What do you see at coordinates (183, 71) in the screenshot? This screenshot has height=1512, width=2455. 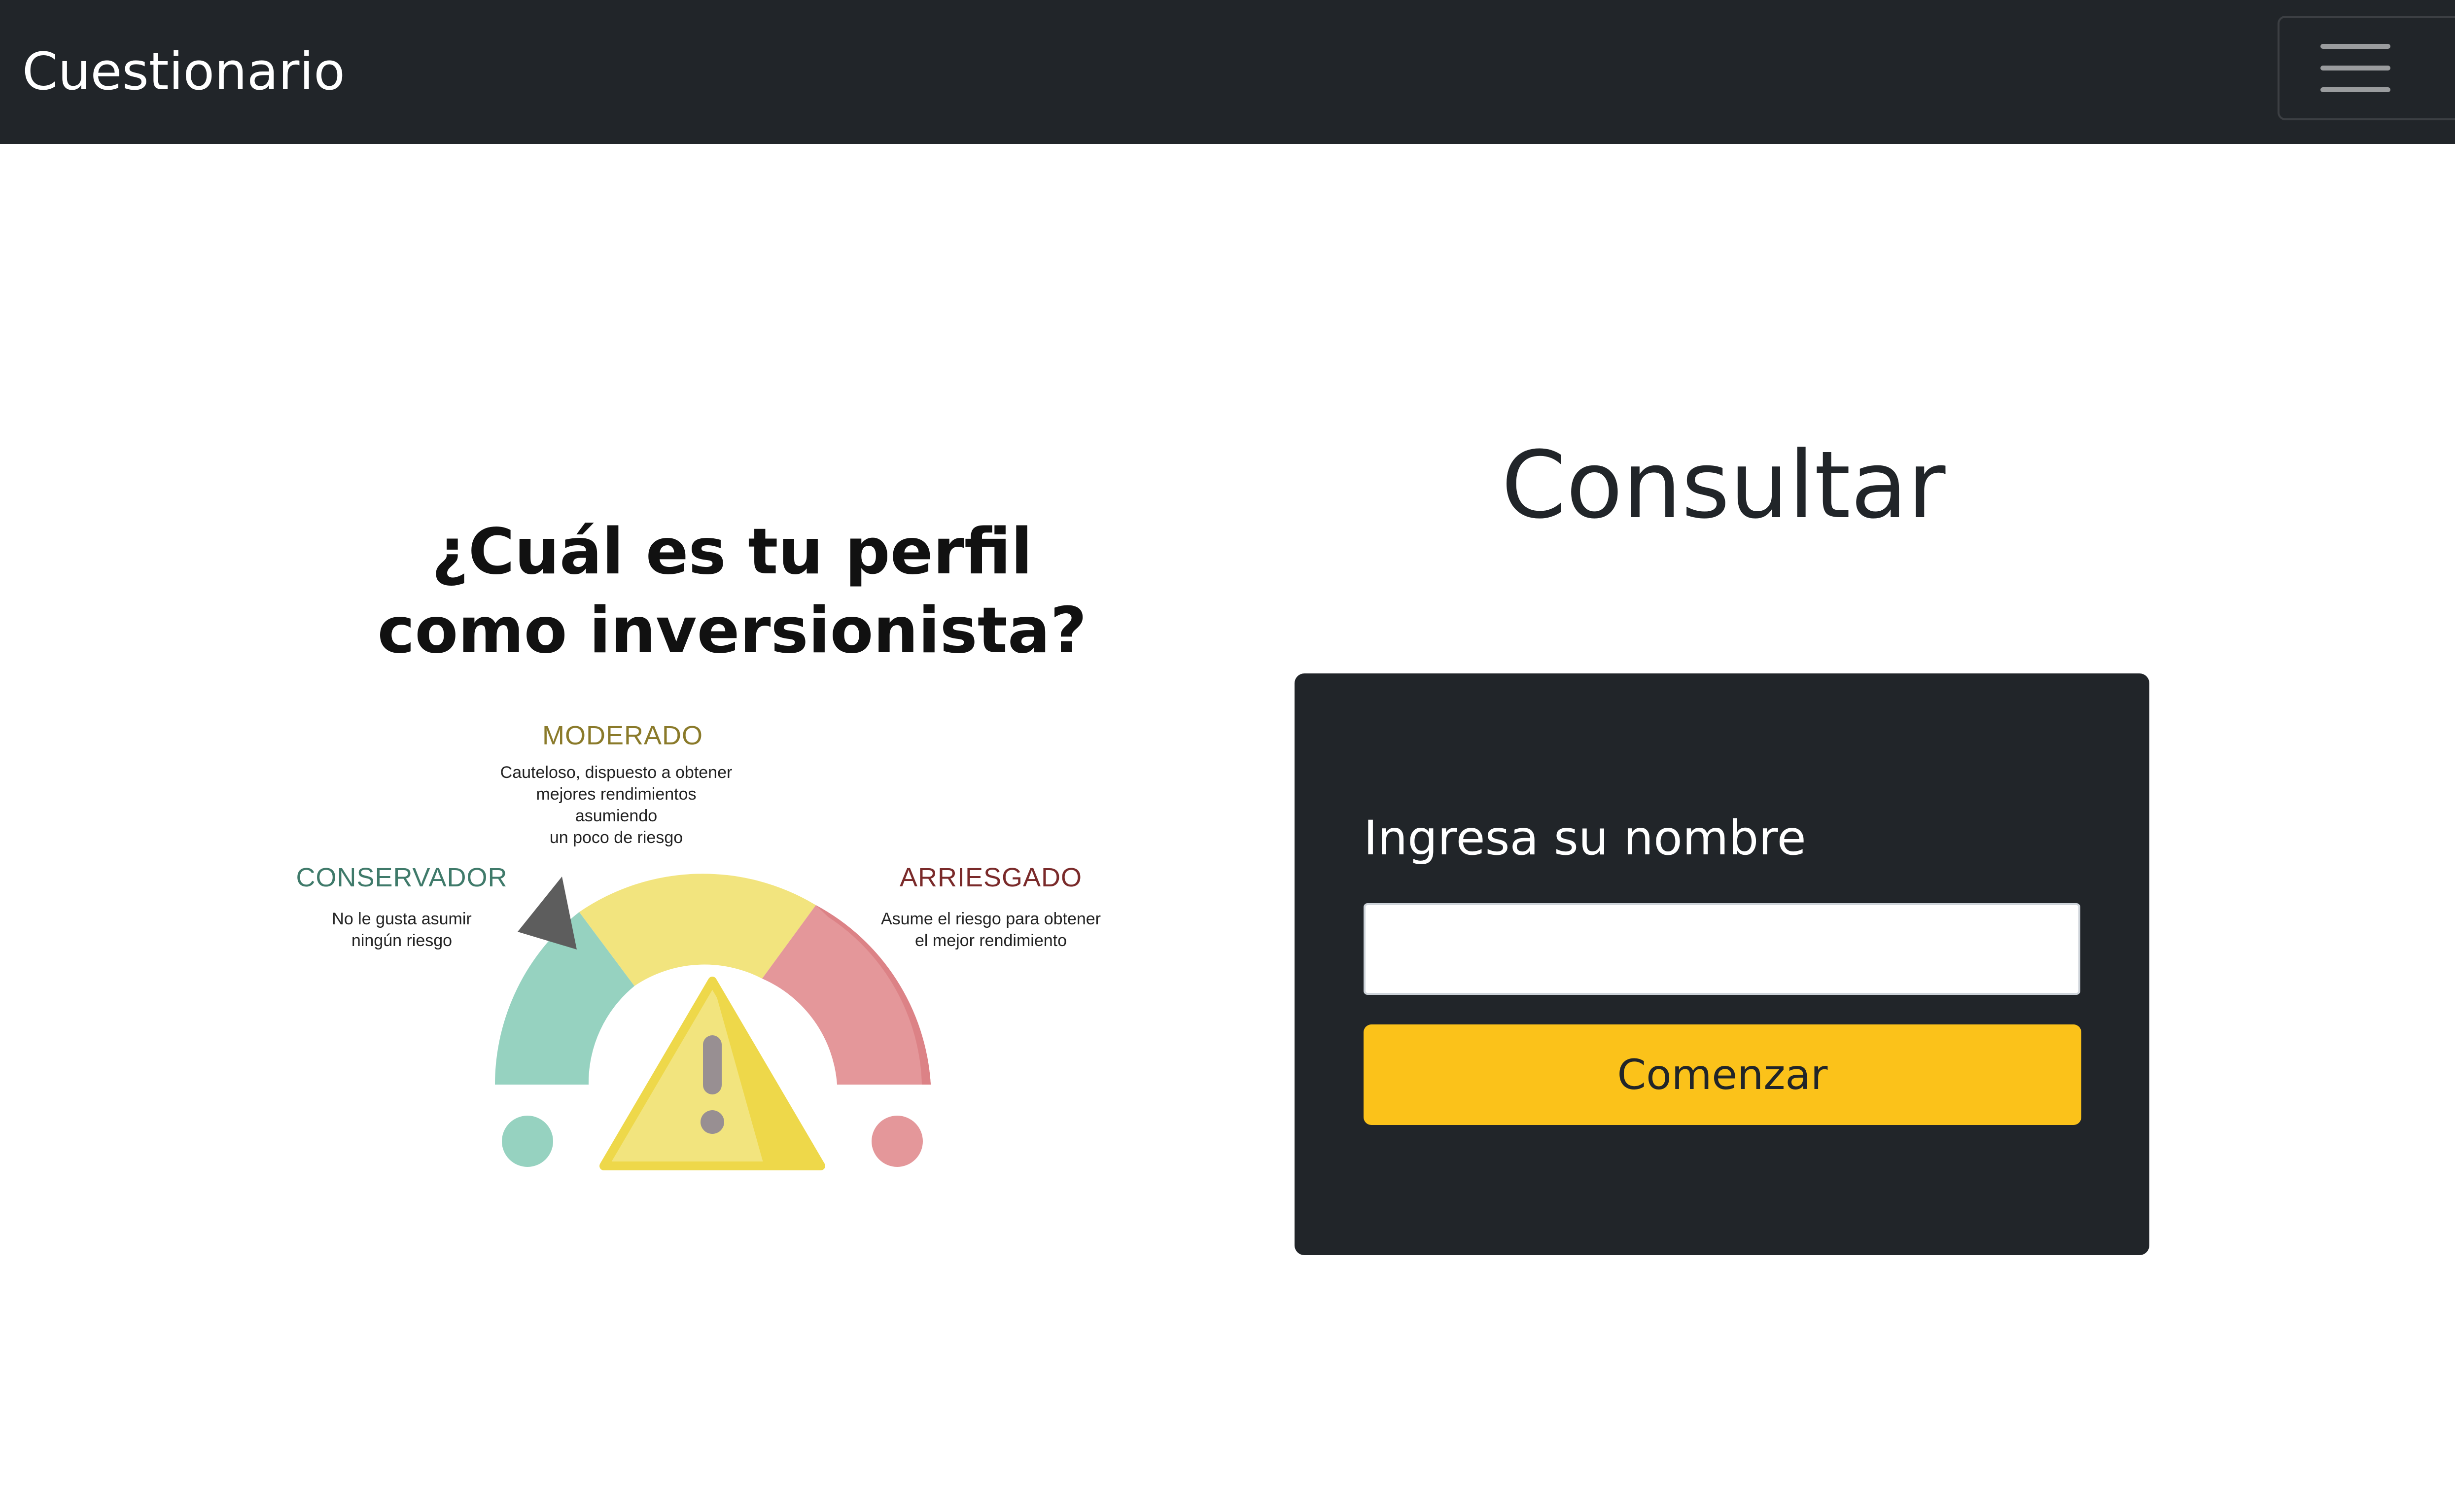 I see `navbar-brand: Cuestionario` at bounding box center [183, 71].